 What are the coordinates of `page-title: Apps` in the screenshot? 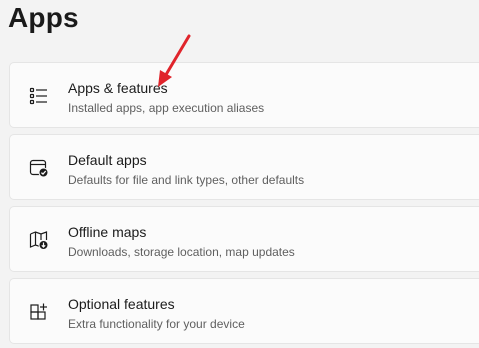 It's located at (43, 17).